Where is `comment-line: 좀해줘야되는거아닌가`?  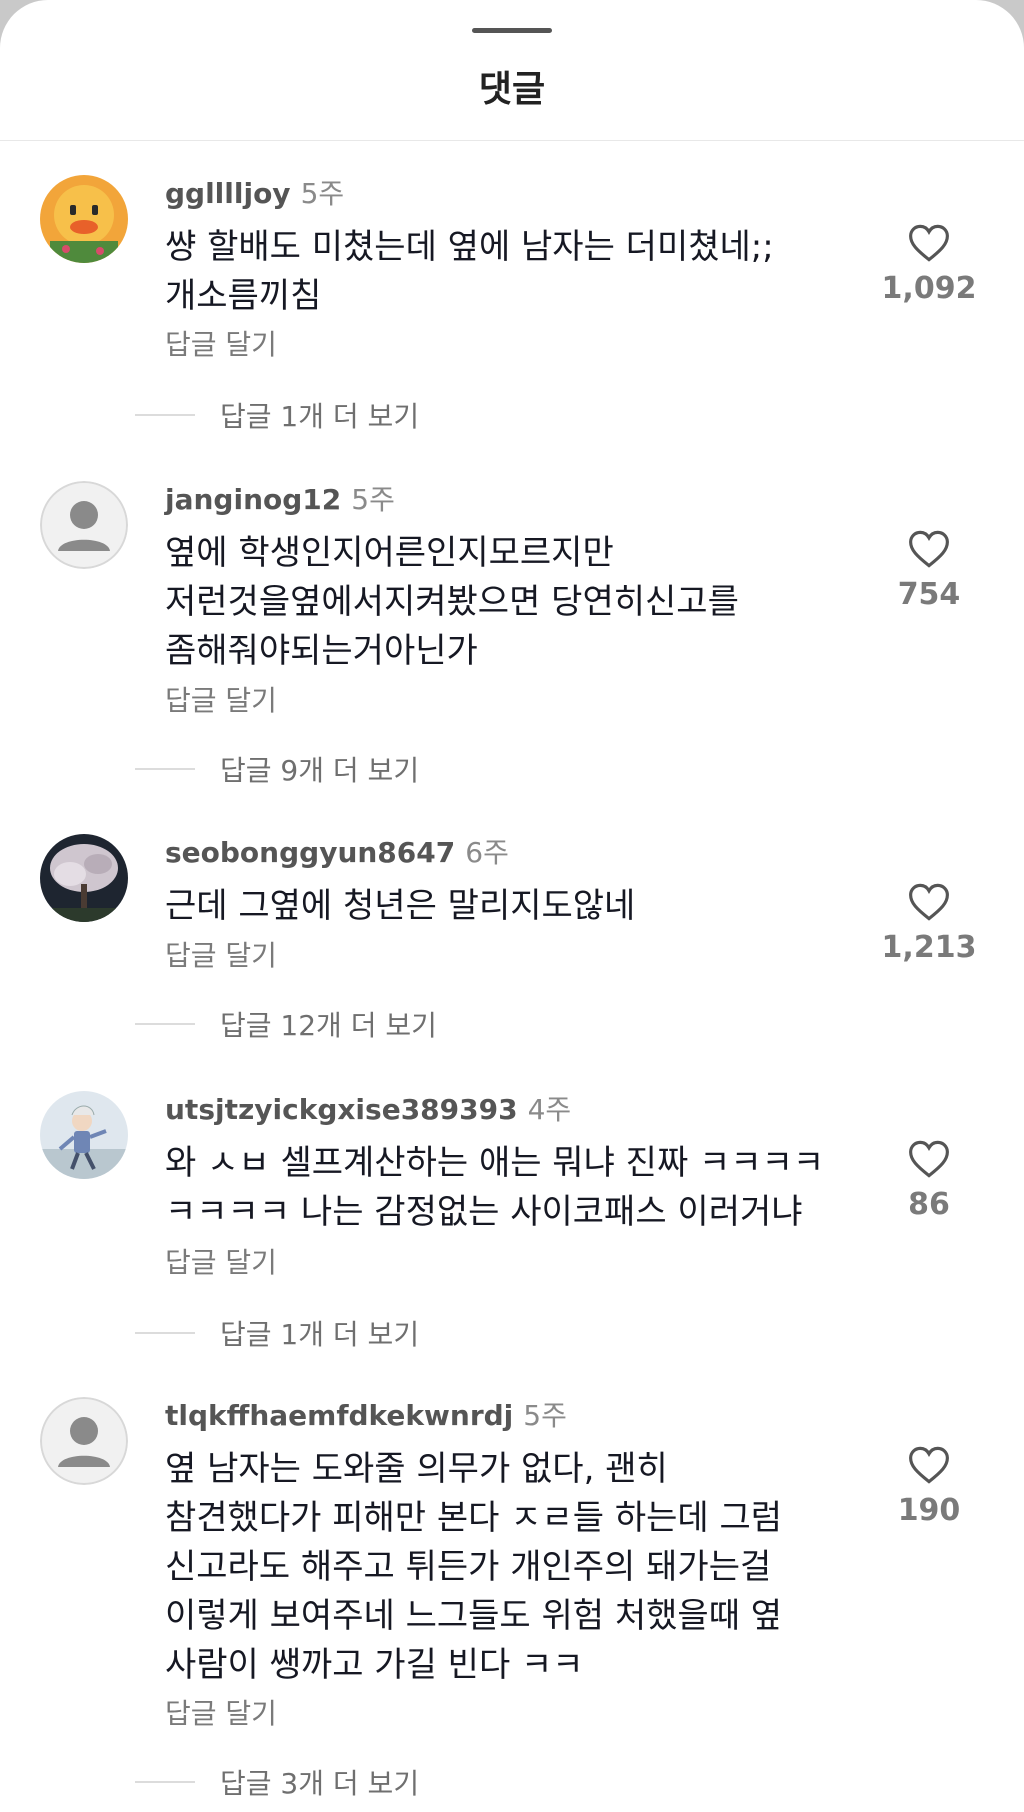 comment-line: 좀해줘야되는거아닌가 is located at coordinates (321, 651).